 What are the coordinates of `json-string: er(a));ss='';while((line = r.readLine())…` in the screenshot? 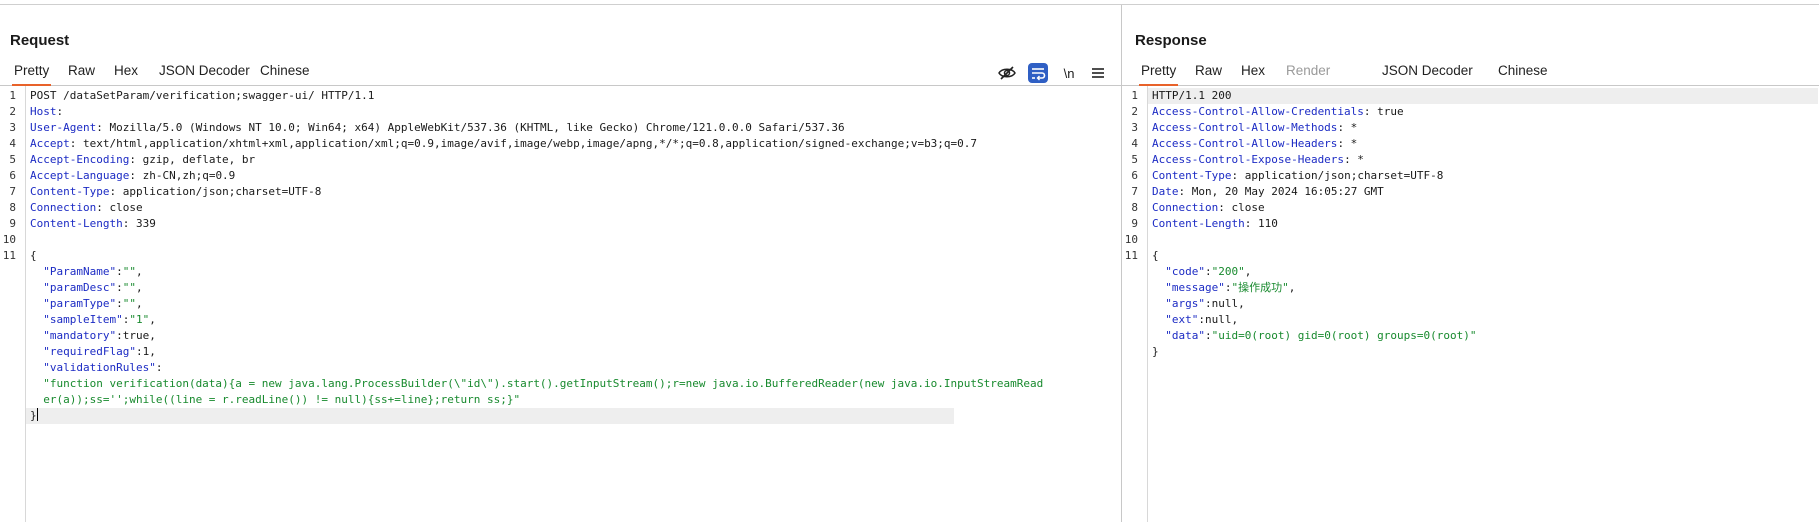 It's located at (275, 399).